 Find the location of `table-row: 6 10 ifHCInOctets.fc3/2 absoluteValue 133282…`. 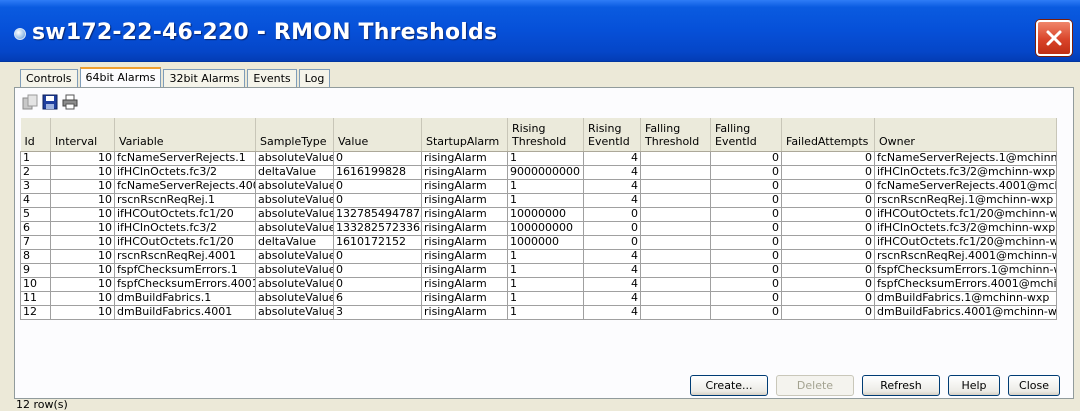

table-row: 6 10 ifHCInOctets.fc3/2 absoluteValue 133282… is located at coordinates (538, 228).